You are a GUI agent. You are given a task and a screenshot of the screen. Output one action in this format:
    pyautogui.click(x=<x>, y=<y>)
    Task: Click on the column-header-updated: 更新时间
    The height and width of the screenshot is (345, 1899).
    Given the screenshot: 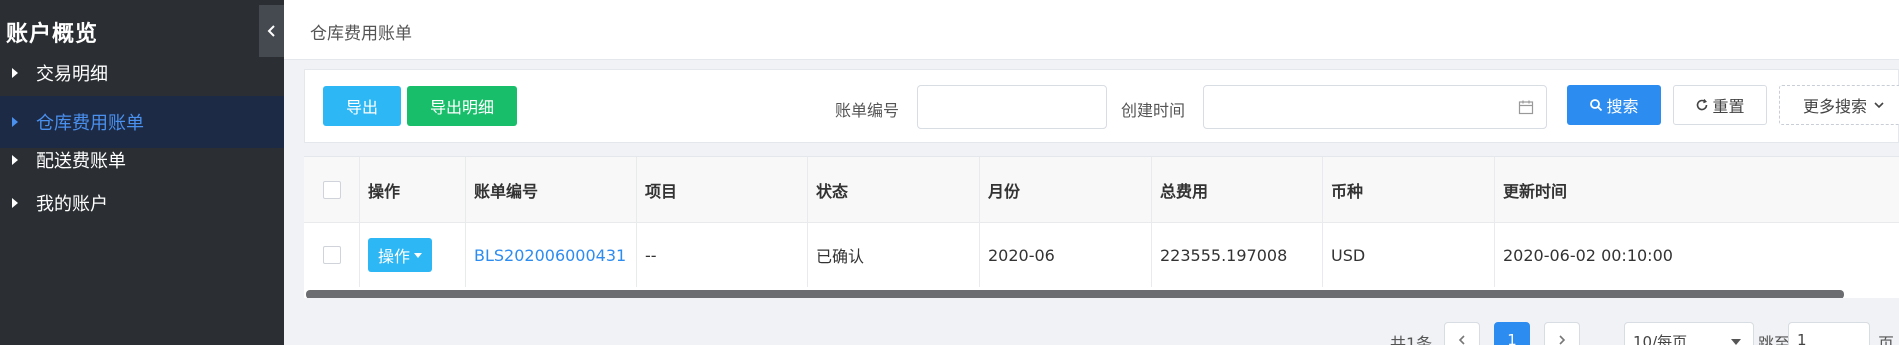 What is the action you would take?
    pyautogui.click(x=1535, y=191)
    